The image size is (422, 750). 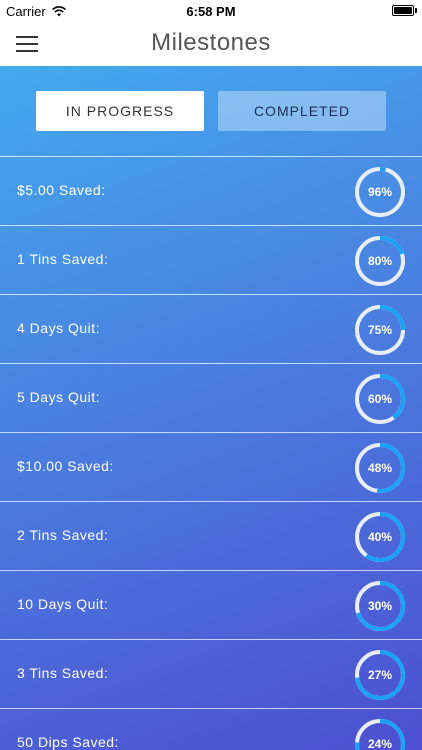 I want to click on progress-percent: 24%, so click(x=380, y=743).